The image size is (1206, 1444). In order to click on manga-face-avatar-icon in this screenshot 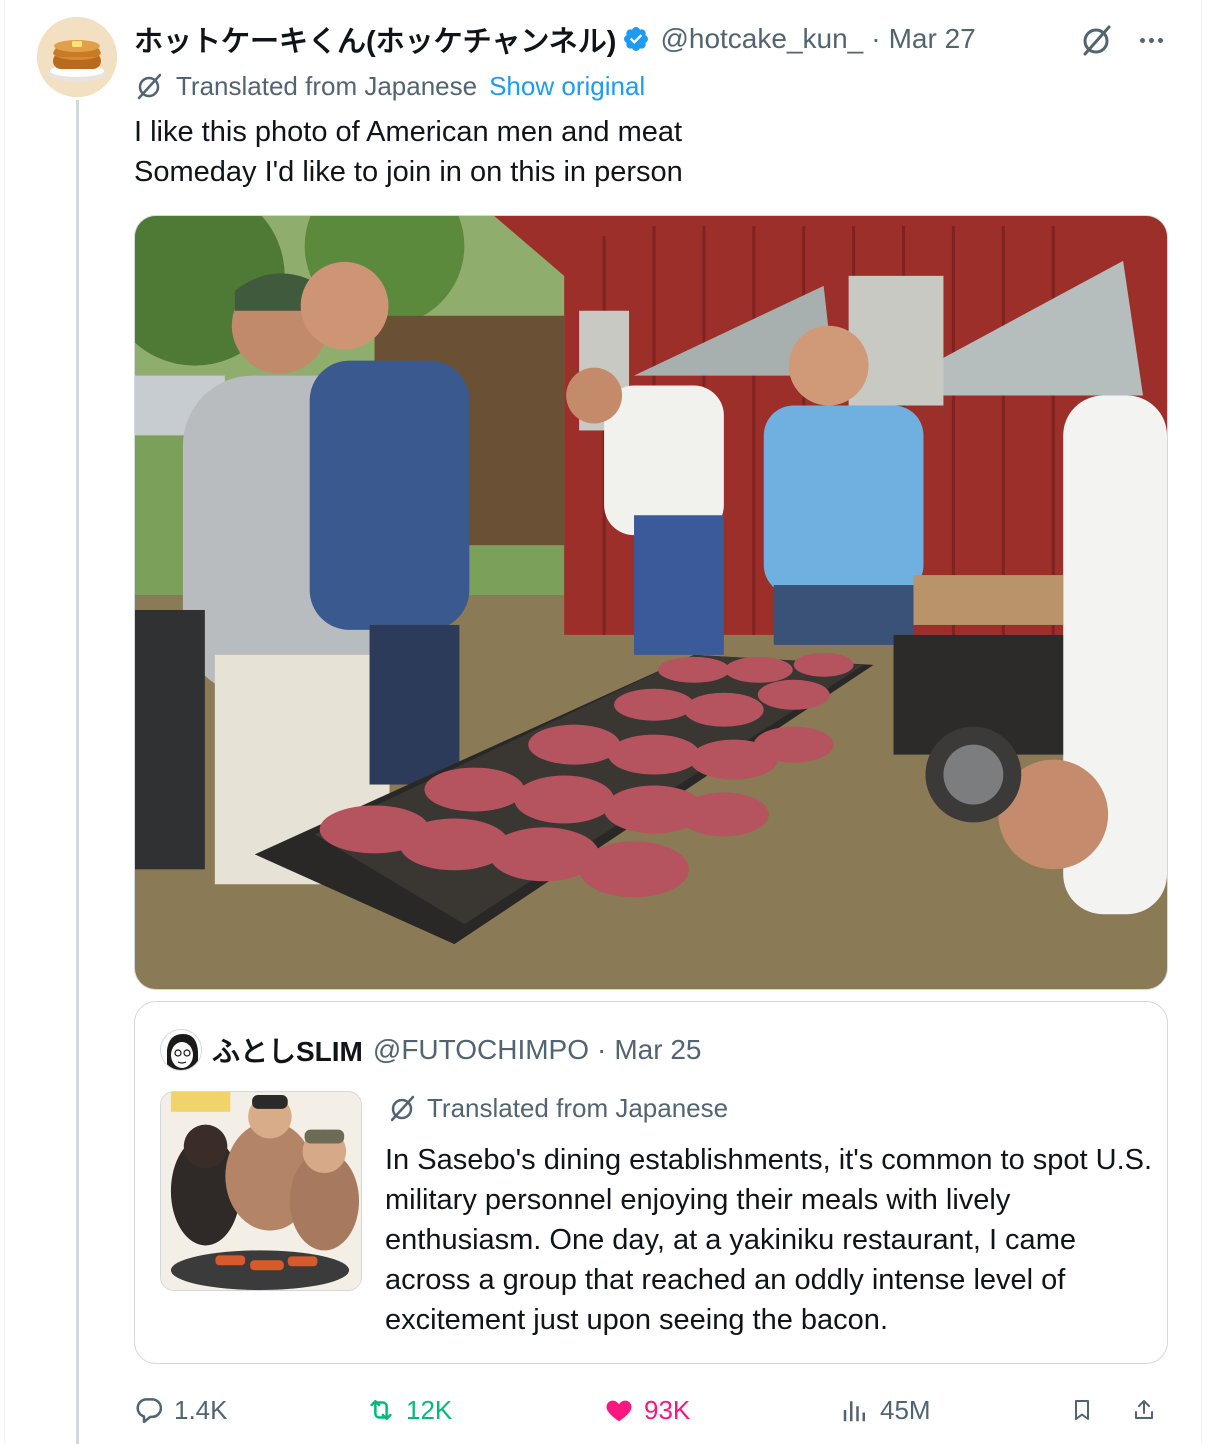, I will do `click(181, 1050)`.